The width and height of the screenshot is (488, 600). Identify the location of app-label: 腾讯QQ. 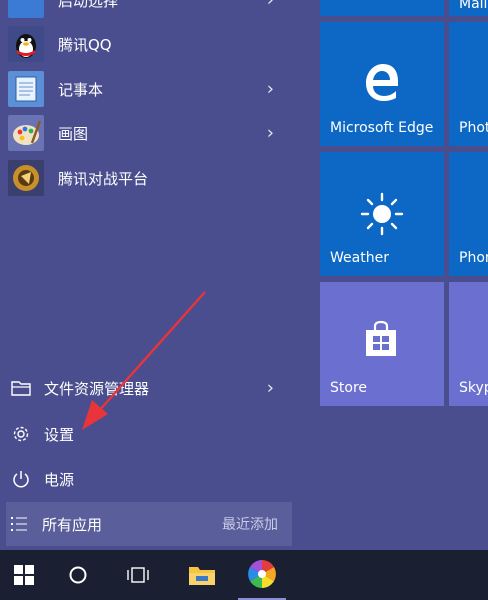
(85, 44).